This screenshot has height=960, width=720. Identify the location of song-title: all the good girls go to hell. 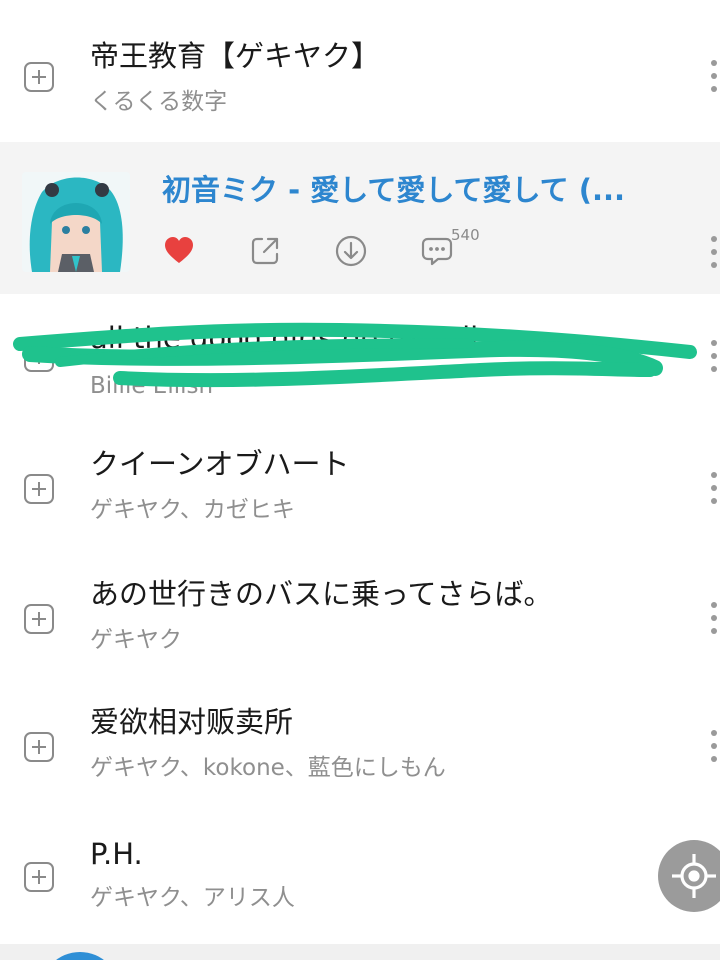
(284, 338).